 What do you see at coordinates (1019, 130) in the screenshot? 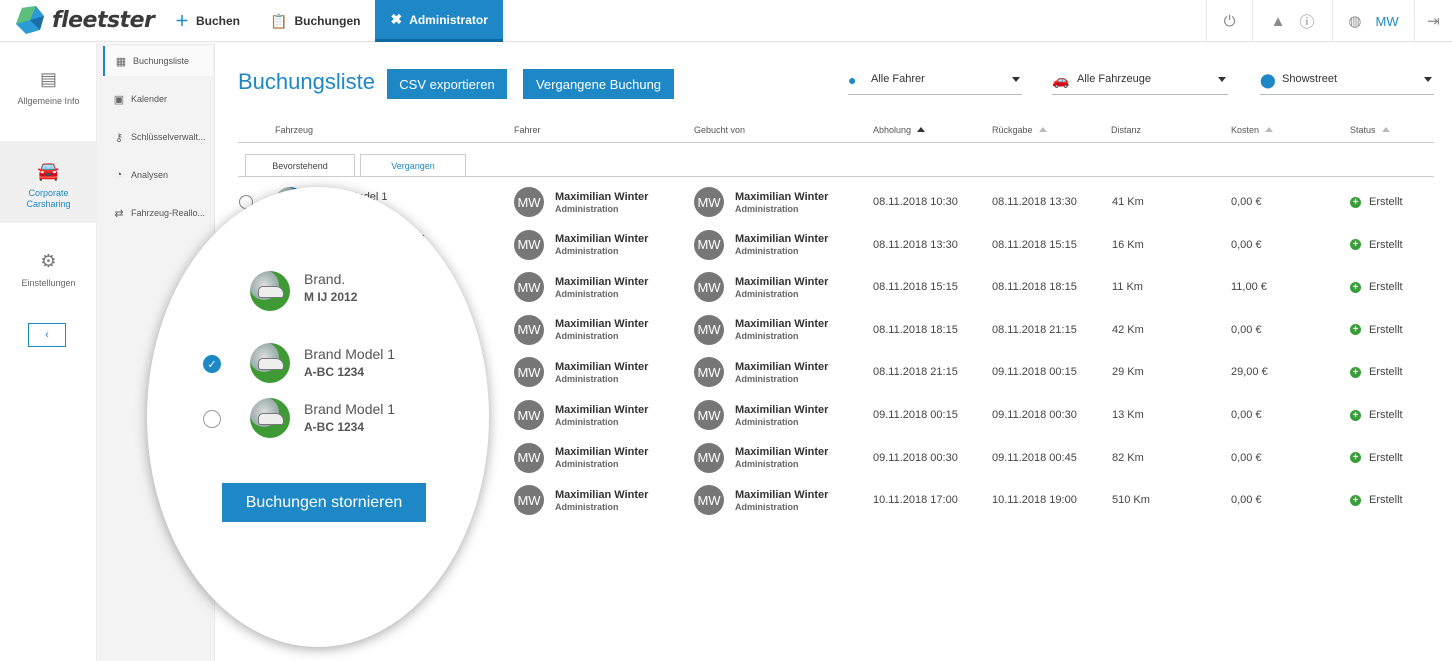
I see `col-return: Rückgabe` at bounding box center [1019, 130].